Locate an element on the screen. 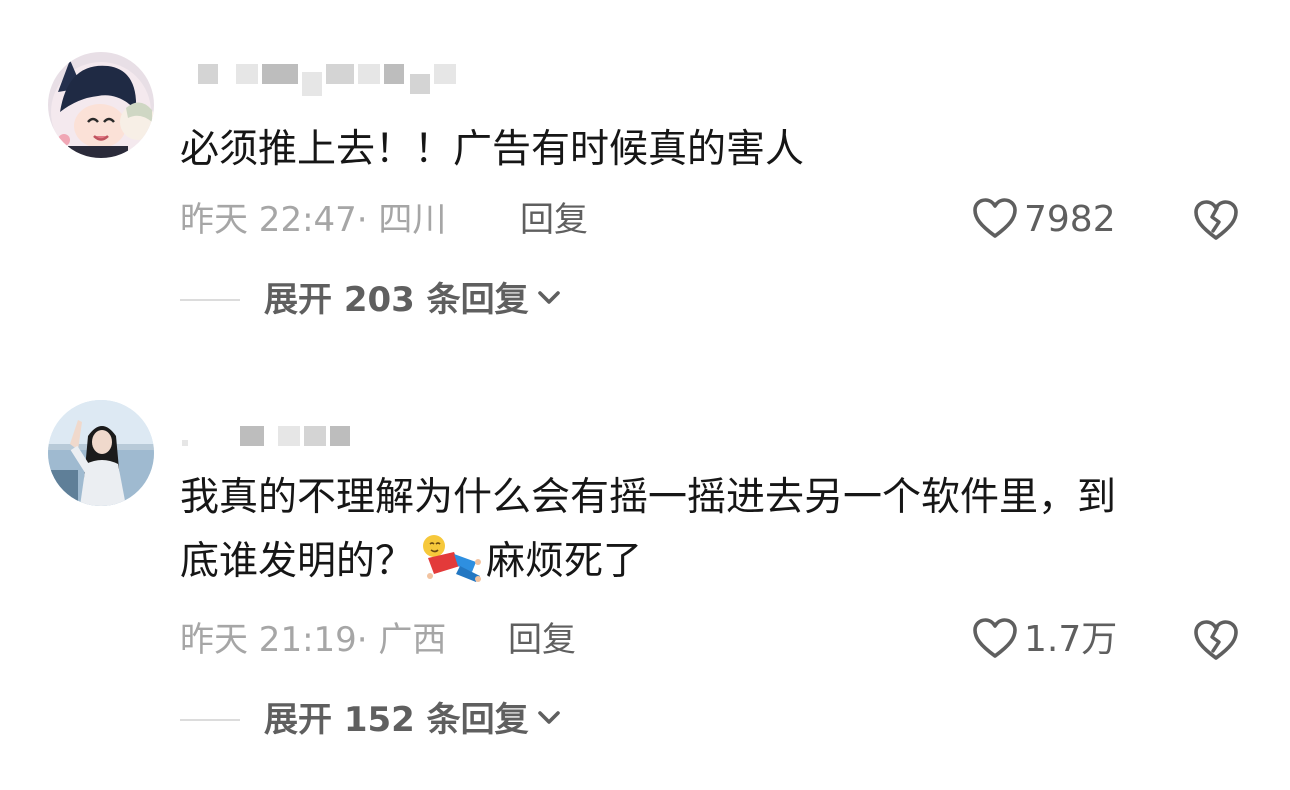 Image resolution: width=1290 pixels, height=790 pixels. comment-text: 必须推上去！！广告有时候真的害人 is located at coordinates (492, 149).